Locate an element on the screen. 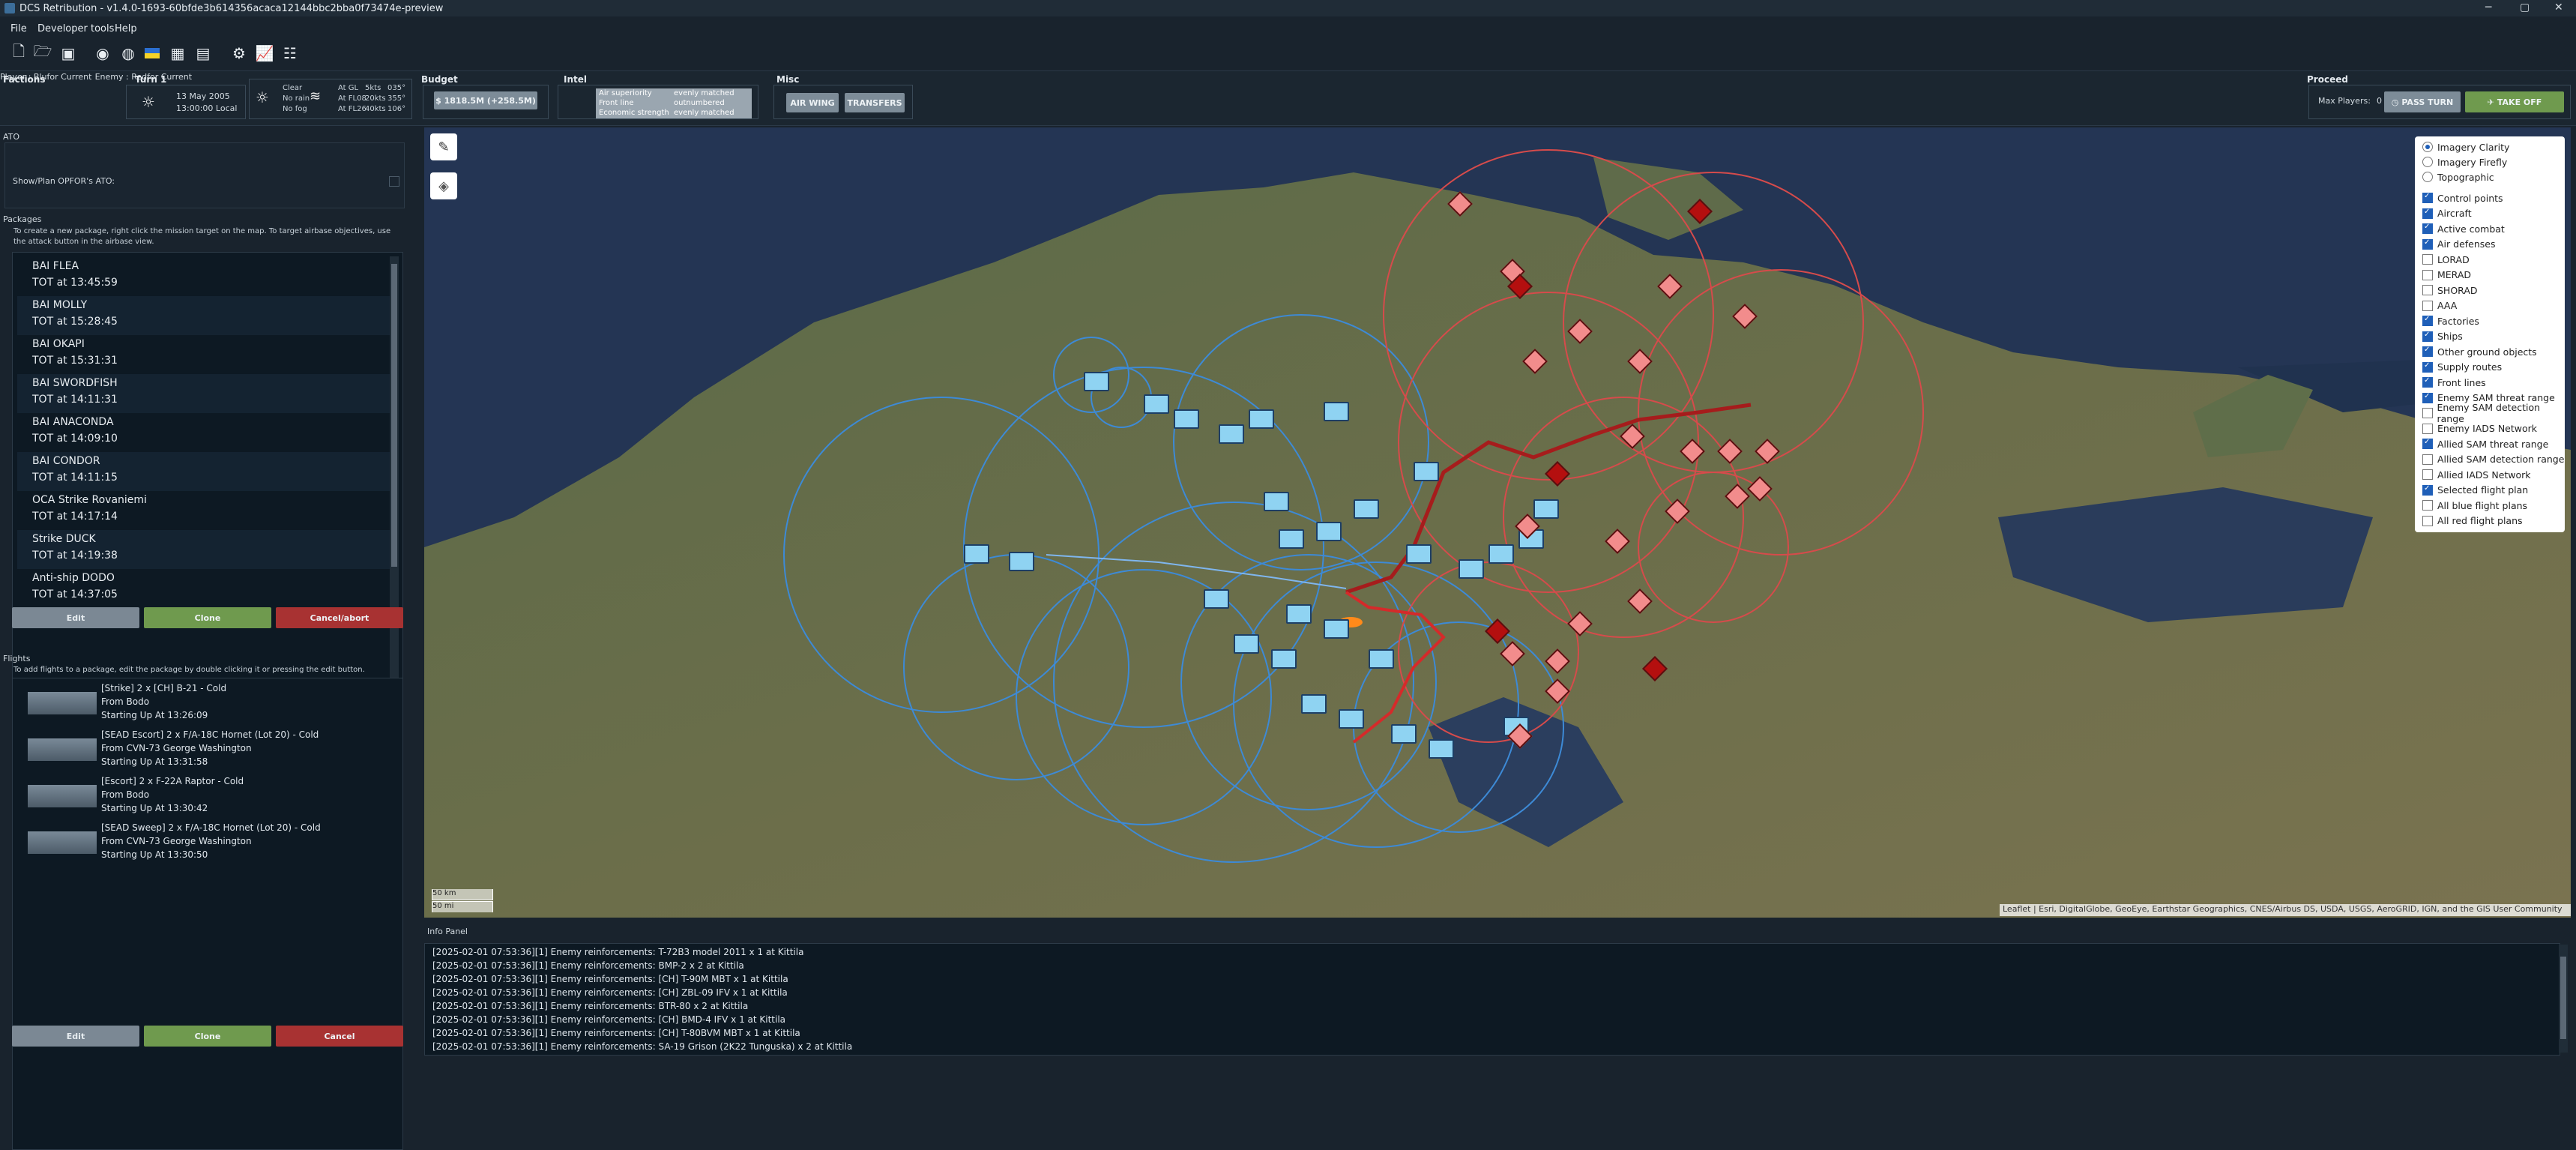 The width and height of the screenshot is (2576, 1150). package-clone-button: Clone is located at coordinates (208, 617).